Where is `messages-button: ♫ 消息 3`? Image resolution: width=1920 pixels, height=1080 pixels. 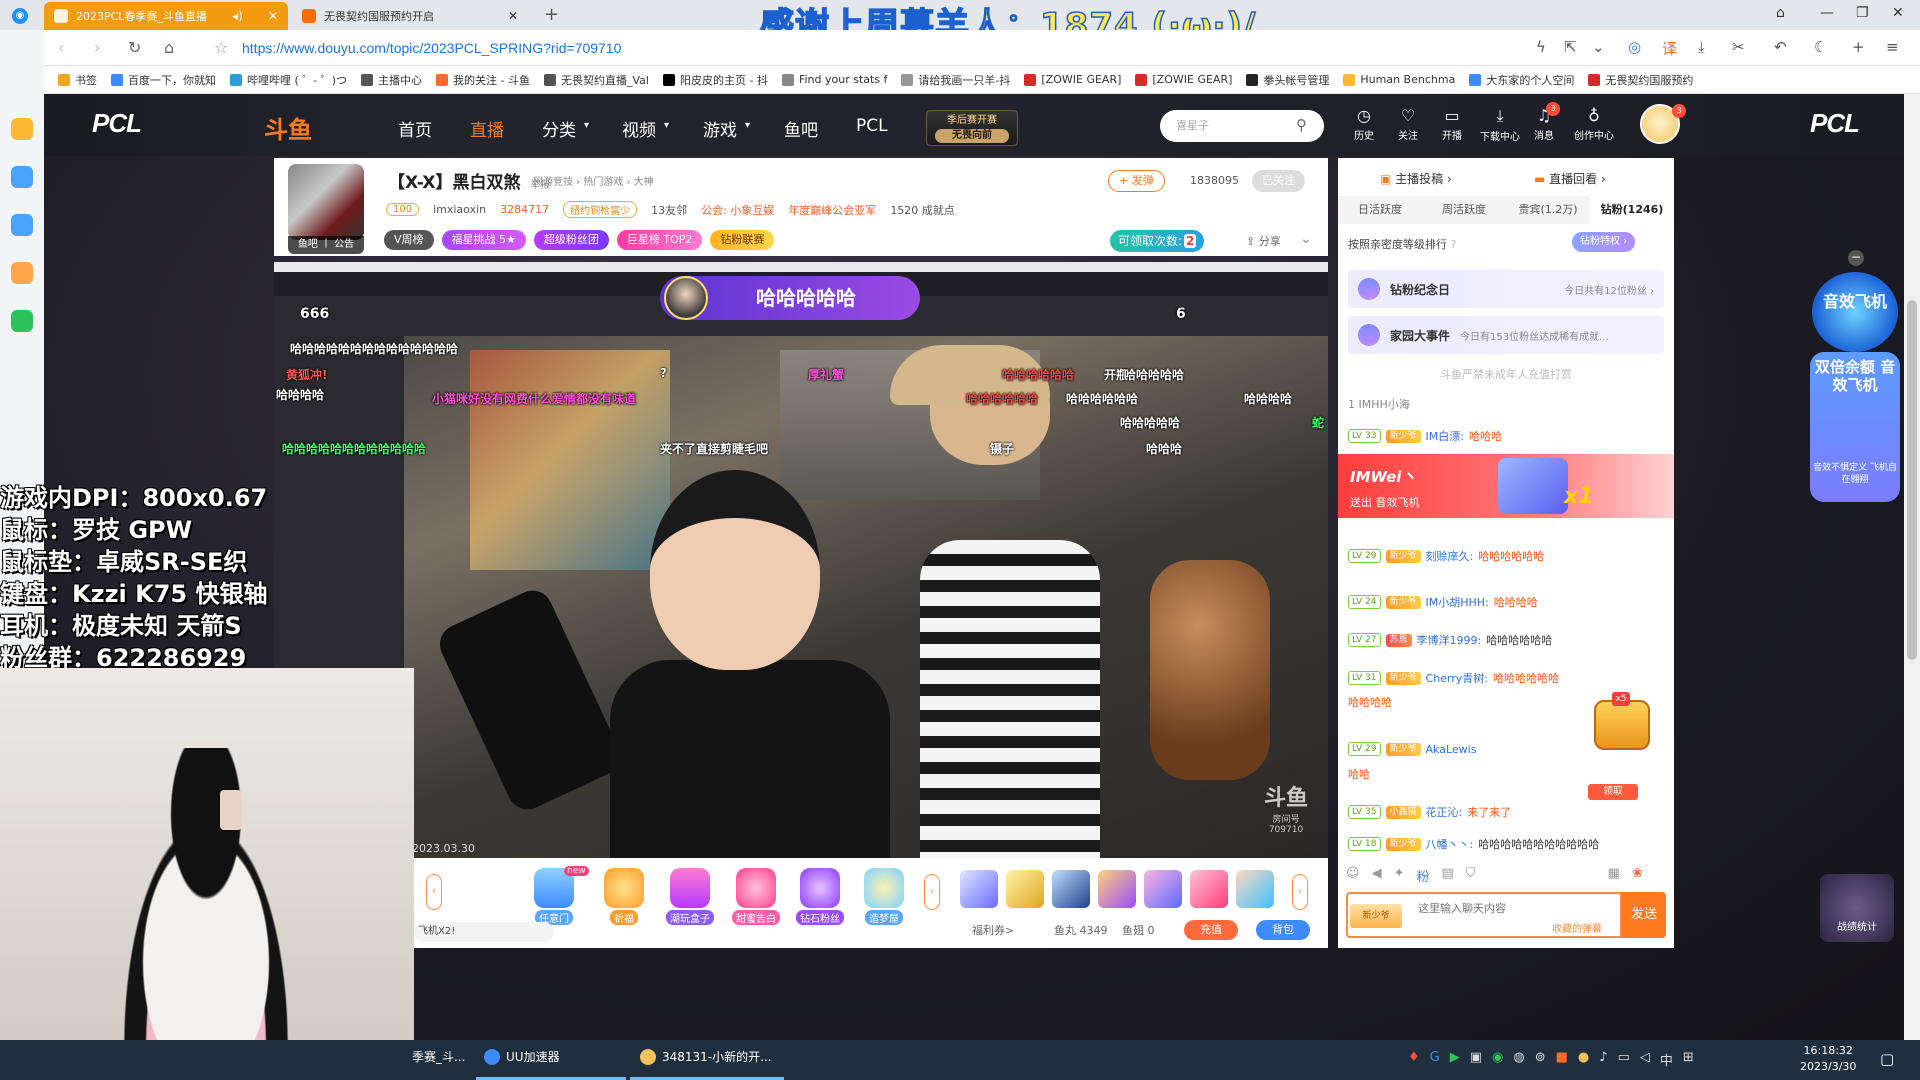 messages-button: ♫ 消息 3 is located at coordinates (1544, 122).